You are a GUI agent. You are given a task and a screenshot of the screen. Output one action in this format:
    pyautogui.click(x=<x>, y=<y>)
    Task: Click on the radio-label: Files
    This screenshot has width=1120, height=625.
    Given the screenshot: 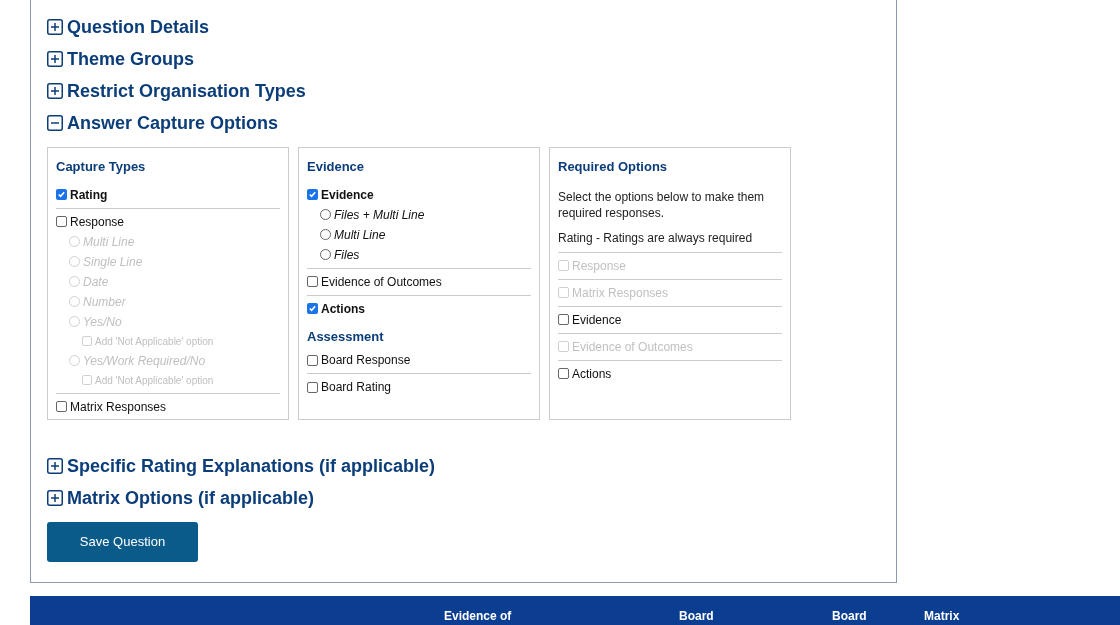 What is the action you would take?
    pyautogui.click(x=347, y=255)
    